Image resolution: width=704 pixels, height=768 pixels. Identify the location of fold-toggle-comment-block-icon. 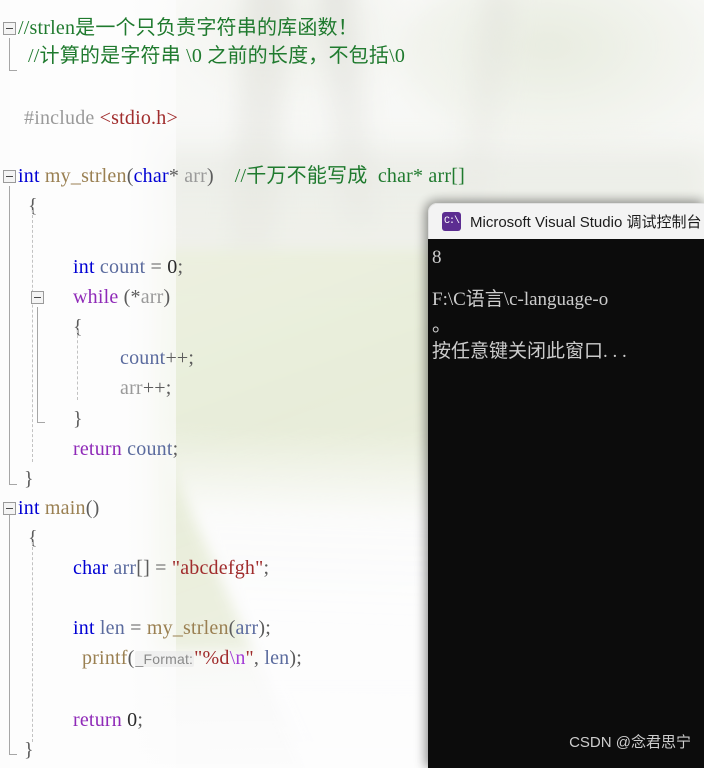
(9, 28).